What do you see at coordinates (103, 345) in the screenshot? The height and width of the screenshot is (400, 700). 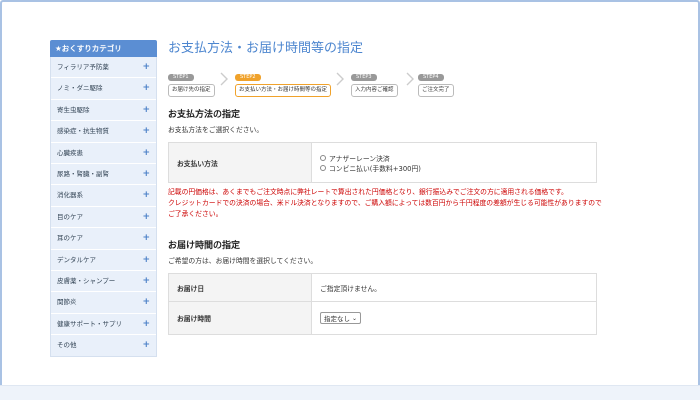 I see `sidebar-item: その他 +` at bounding box center [103, 345].